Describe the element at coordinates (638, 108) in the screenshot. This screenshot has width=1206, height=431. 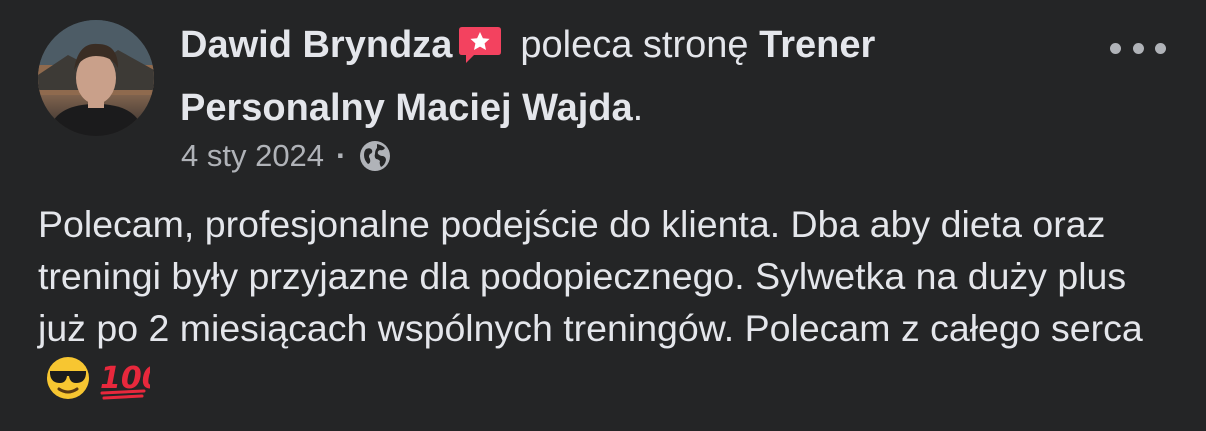
I see `page-name-suffix: .` at that location.